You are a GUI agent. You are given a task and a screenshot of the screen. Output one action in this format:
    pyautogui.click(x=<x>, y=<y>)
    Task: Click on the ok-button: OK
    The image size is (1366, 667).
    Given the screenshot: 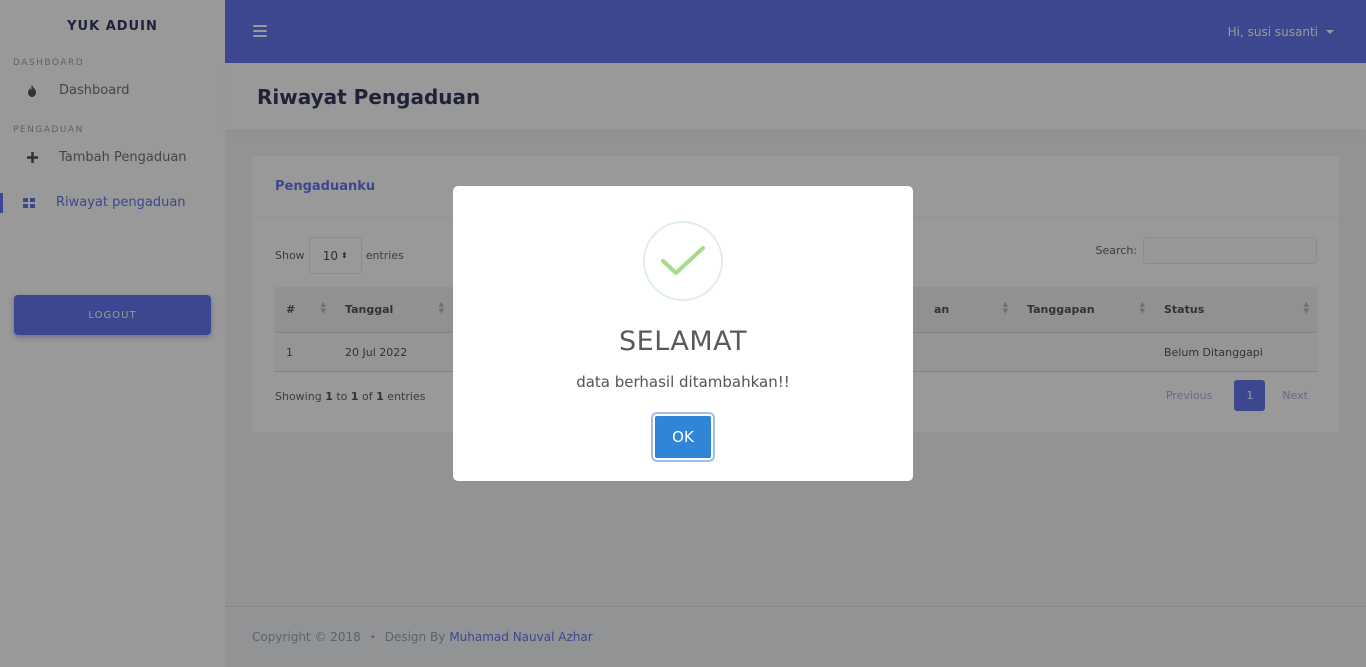 What is the action you would take?
    pyautogui.click(x=683, y=437)
    